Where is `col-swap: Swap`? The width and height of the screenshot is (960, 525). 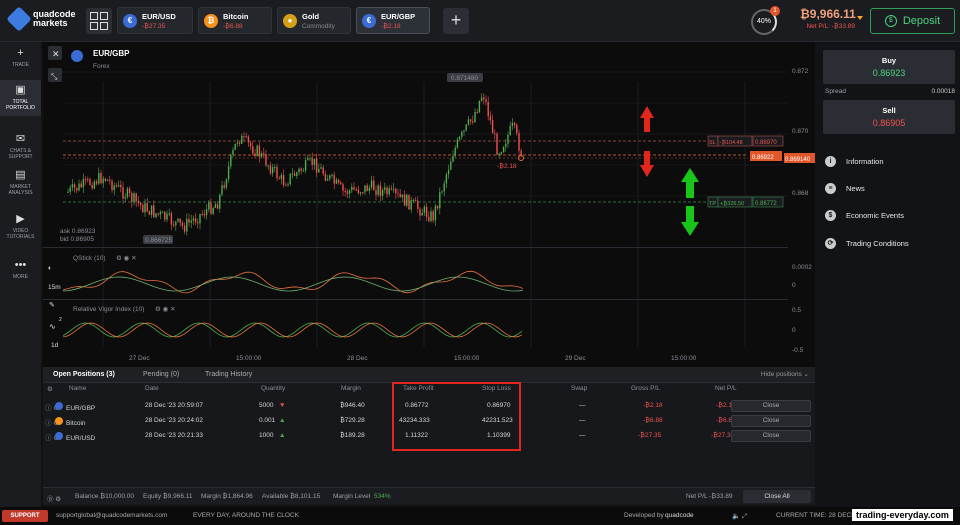 col-swap: Swap is located at coordinates (579, 388).